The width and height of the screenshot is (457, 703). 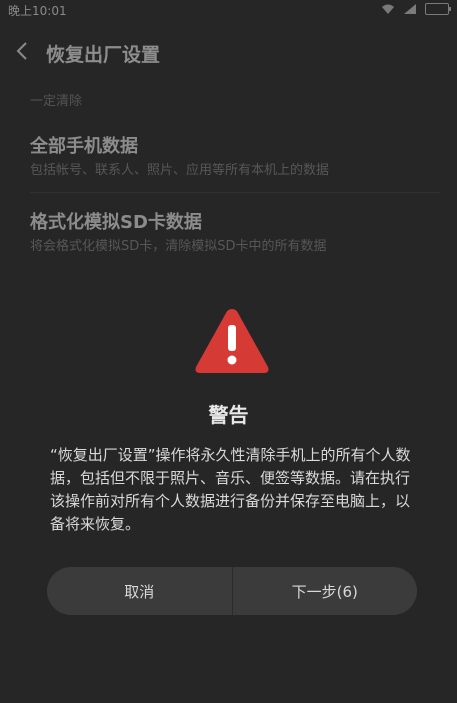 What do you see at coordinates (37, 11) in the screenshot?
I see `status-time: 晚上10:01` at bounding box center [37, 11].